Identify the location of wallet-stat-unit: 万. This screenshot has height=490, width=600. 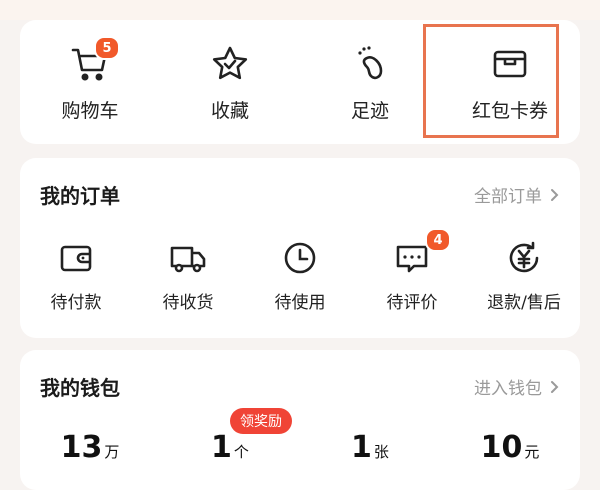
(112, 452).